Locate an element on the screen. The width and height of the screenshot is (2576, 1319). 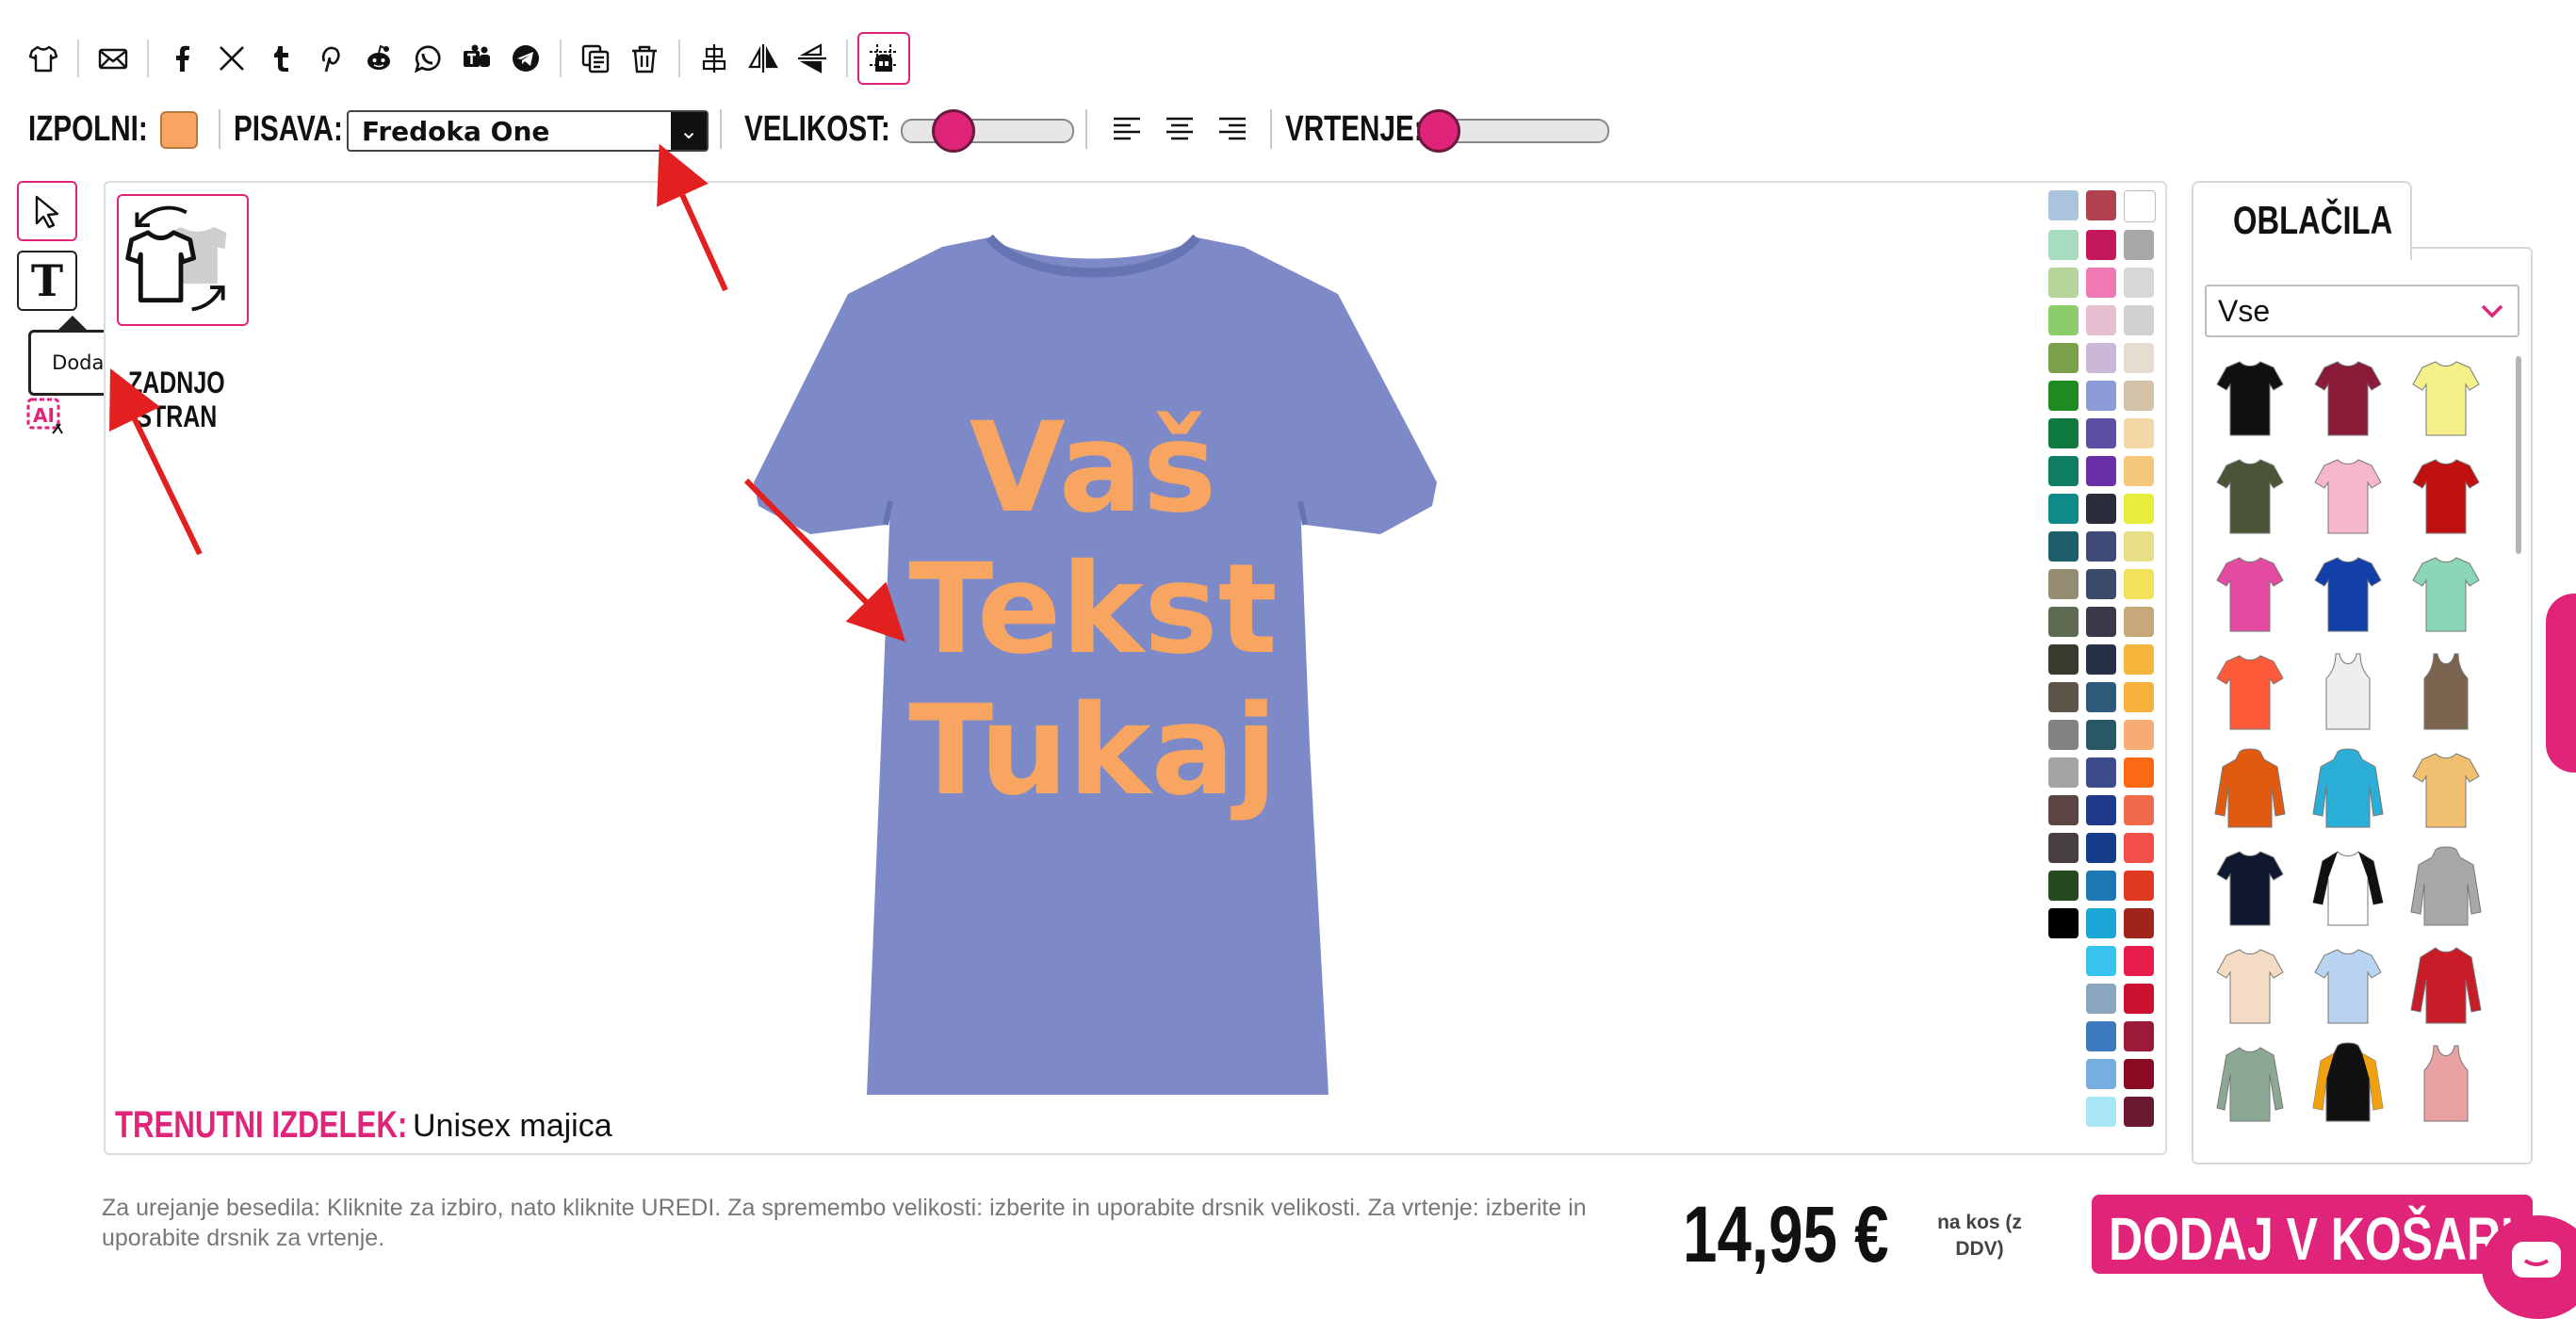
clothing-item-hoodie-turquoise is located at coordinates (2348, 790).